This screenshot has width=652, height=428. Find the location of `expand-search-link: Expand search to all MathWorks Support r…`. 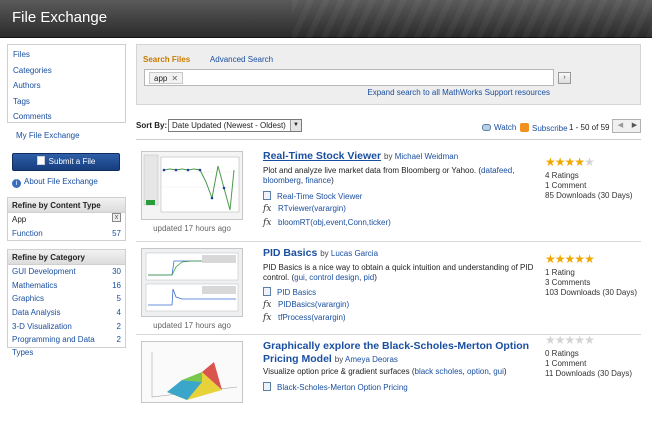

expand-search-link: Expand search to all MathWorks Support r… is located at coordinates (458, 92).